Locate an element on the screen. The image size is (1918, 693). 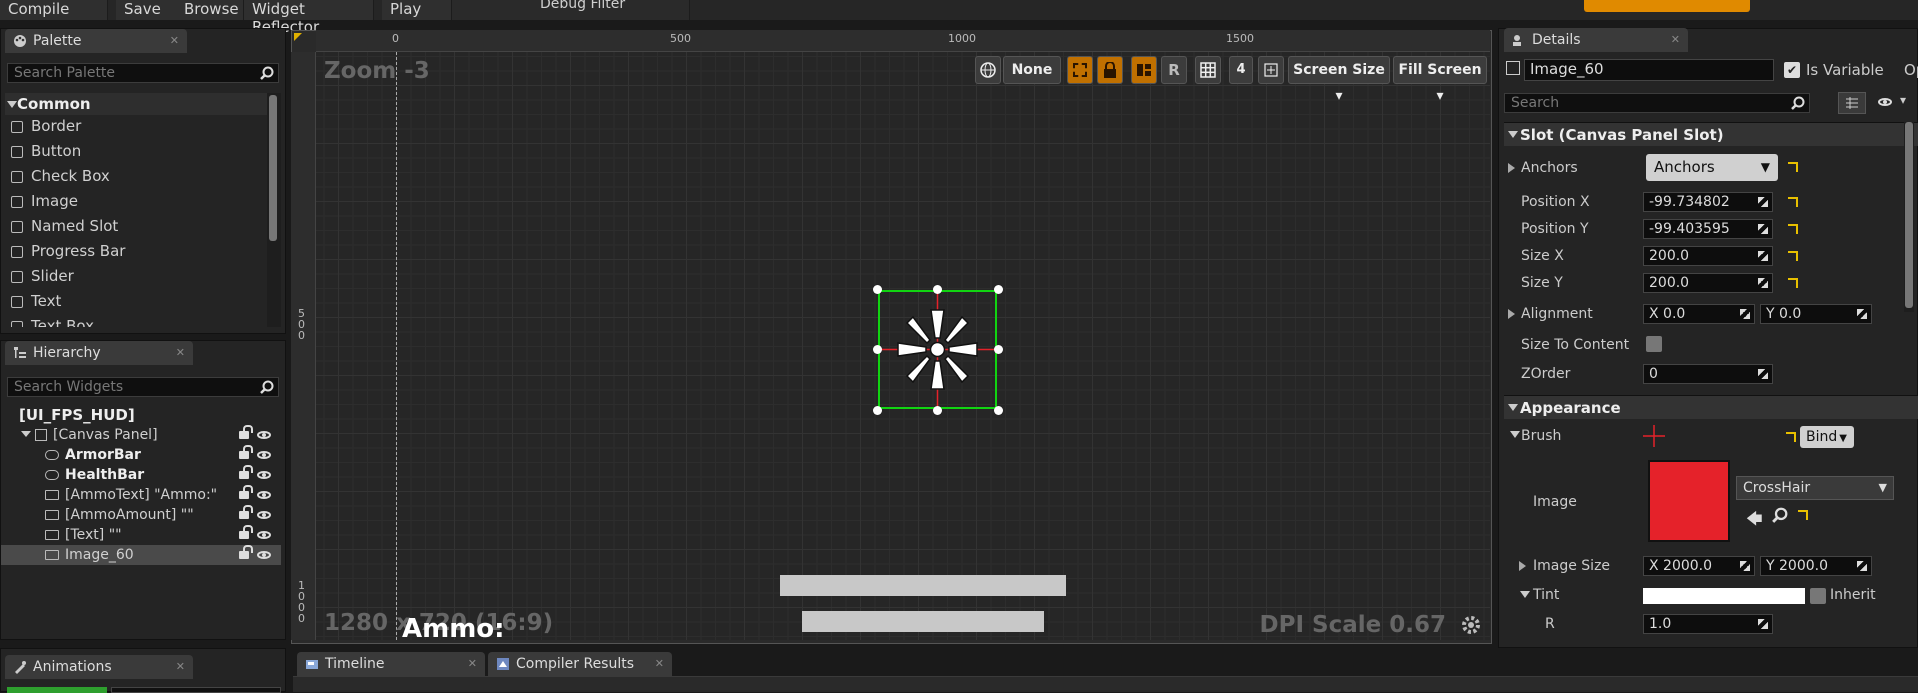
globe-button is located at coordinates (988, 70).